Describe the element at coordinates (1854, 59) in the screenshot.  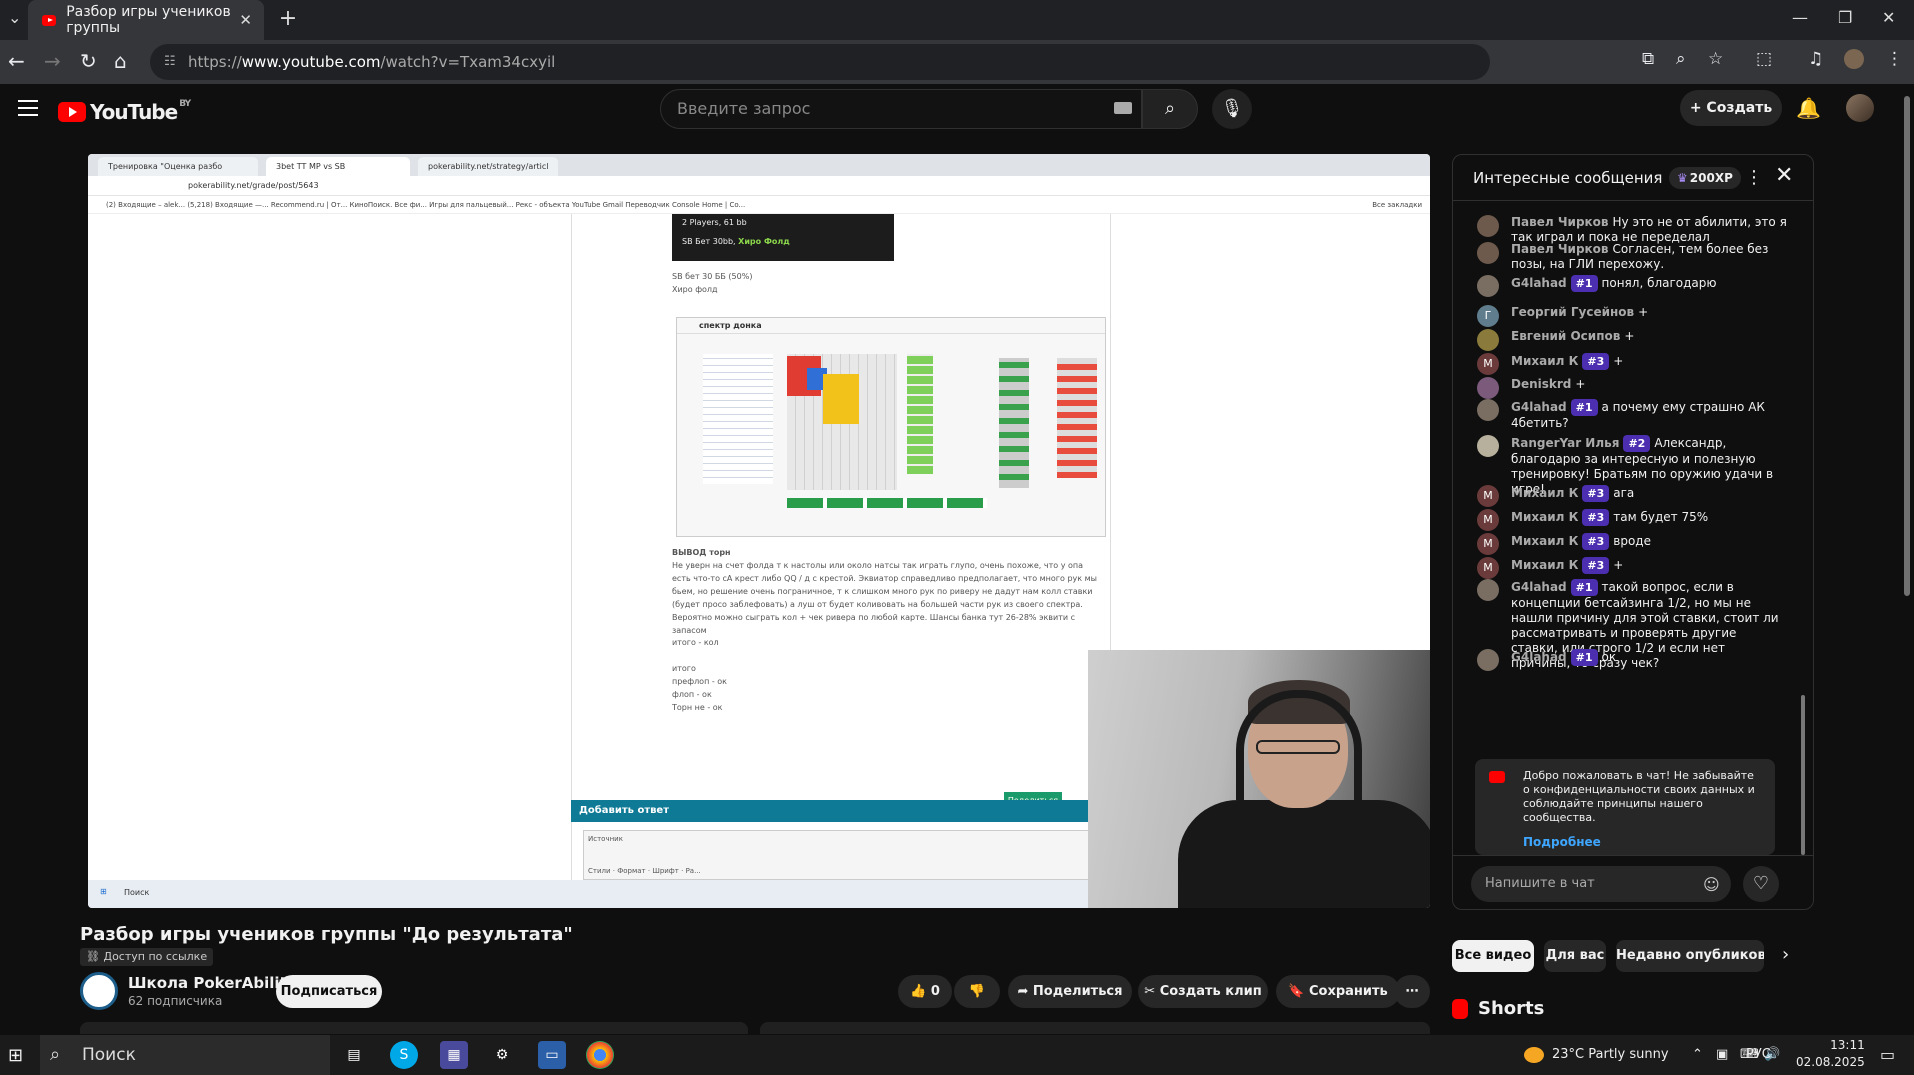
I see `profile-avatar` at that location.